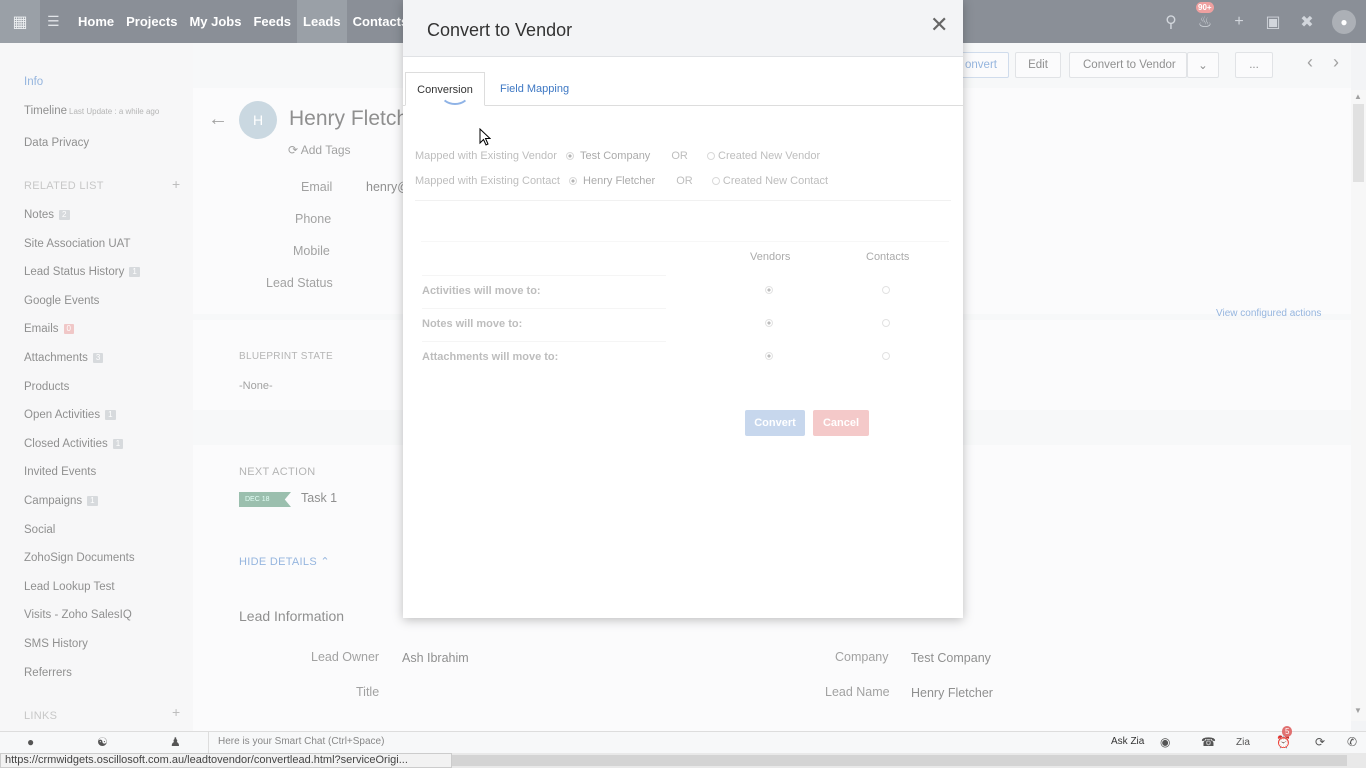 Image resolution: width=1366 pixels, height=768 pixels. Describe the element at coordinates (1165, 742) in the screenshot. I see `gamepad-icon: ◉` at that location.